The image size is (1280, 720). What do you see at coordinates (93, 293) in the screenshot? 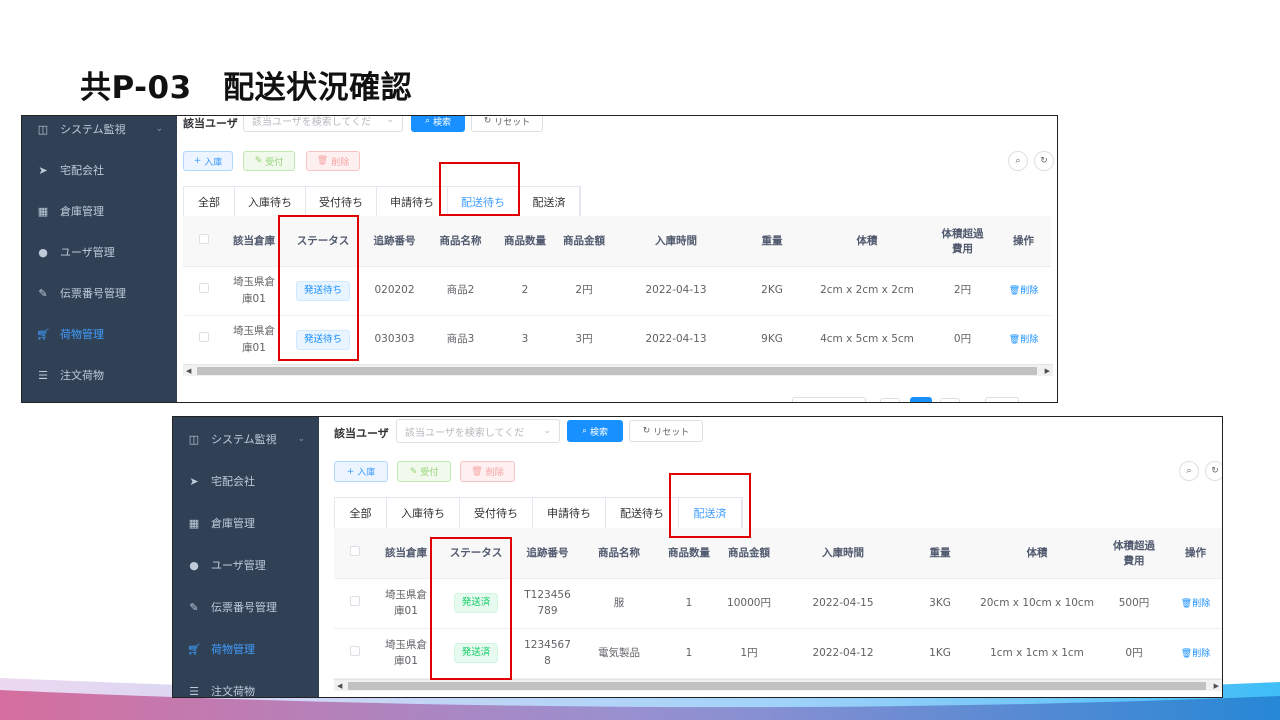
I see `sidebar-item-label: 伝票番号管理` at bounding box center [93, 293].